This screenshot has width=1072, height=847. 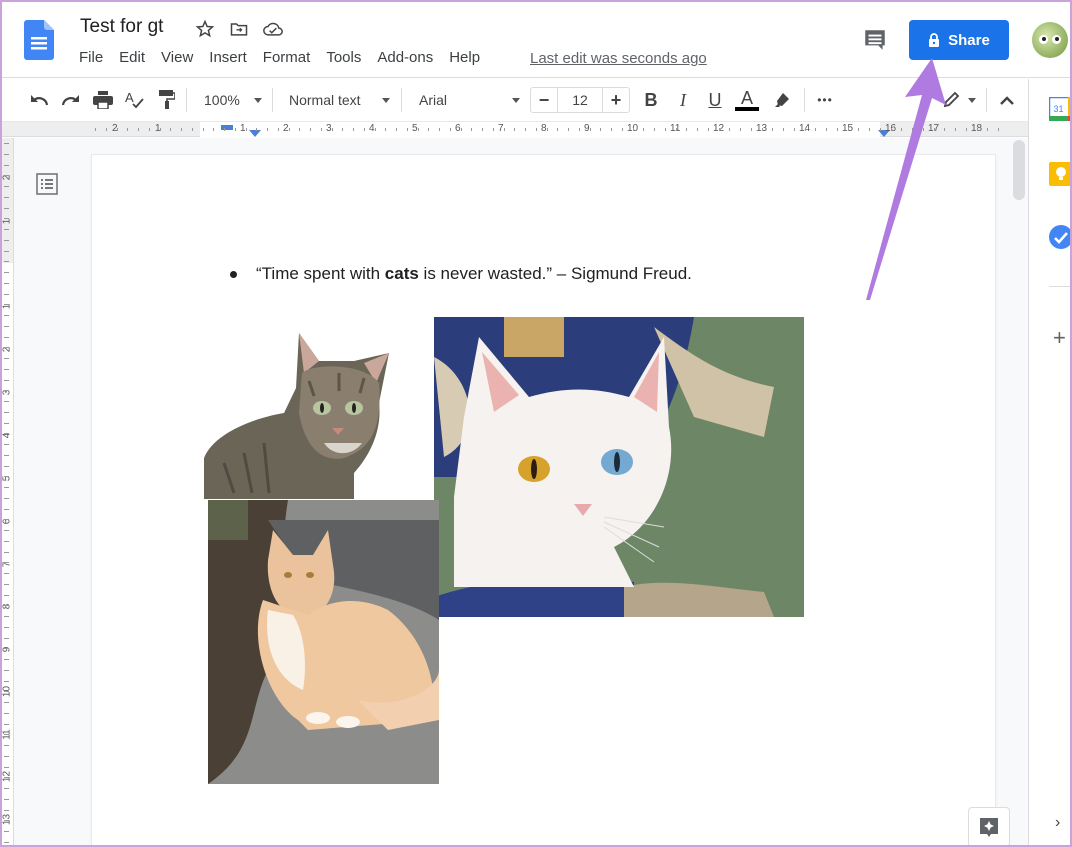 I want to click on document-title: Test for gt, so click(x=121, y=27).